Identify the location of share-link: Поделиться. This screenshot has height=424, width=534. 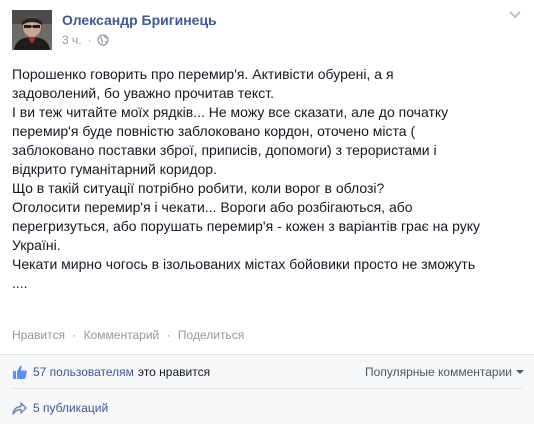
(211, 335).